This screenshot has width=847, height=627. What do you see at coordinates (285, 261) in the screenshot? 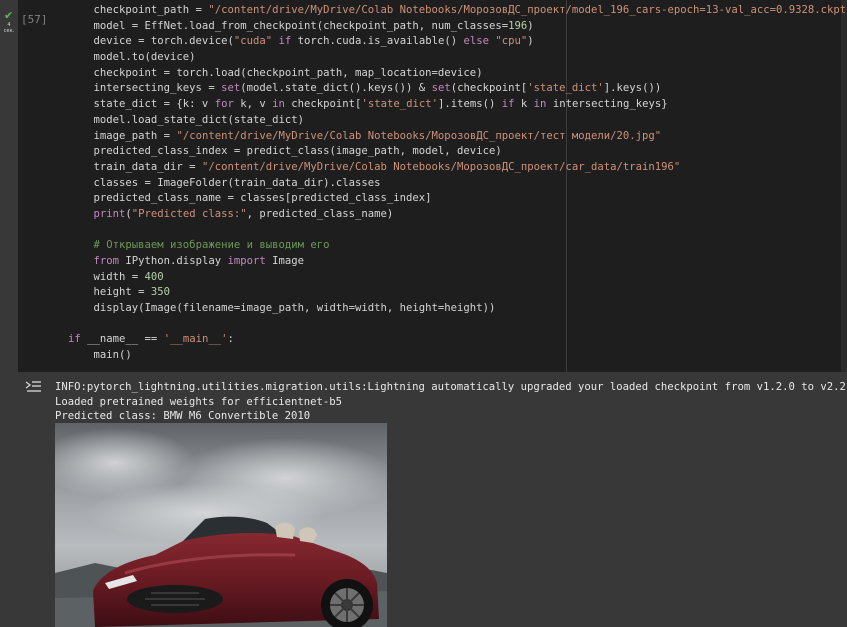
I see `code-token: Image` at bounding box center [285, 261].